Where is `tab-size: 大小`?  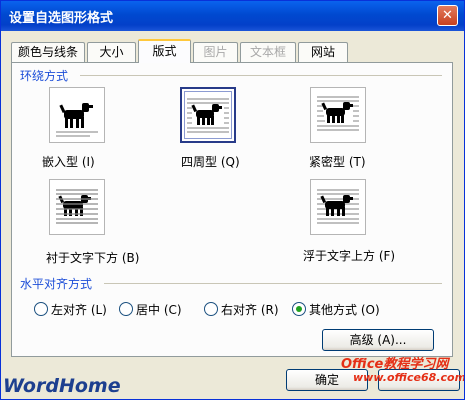
tab-size: 大小 is located at coordinates (111, 52).